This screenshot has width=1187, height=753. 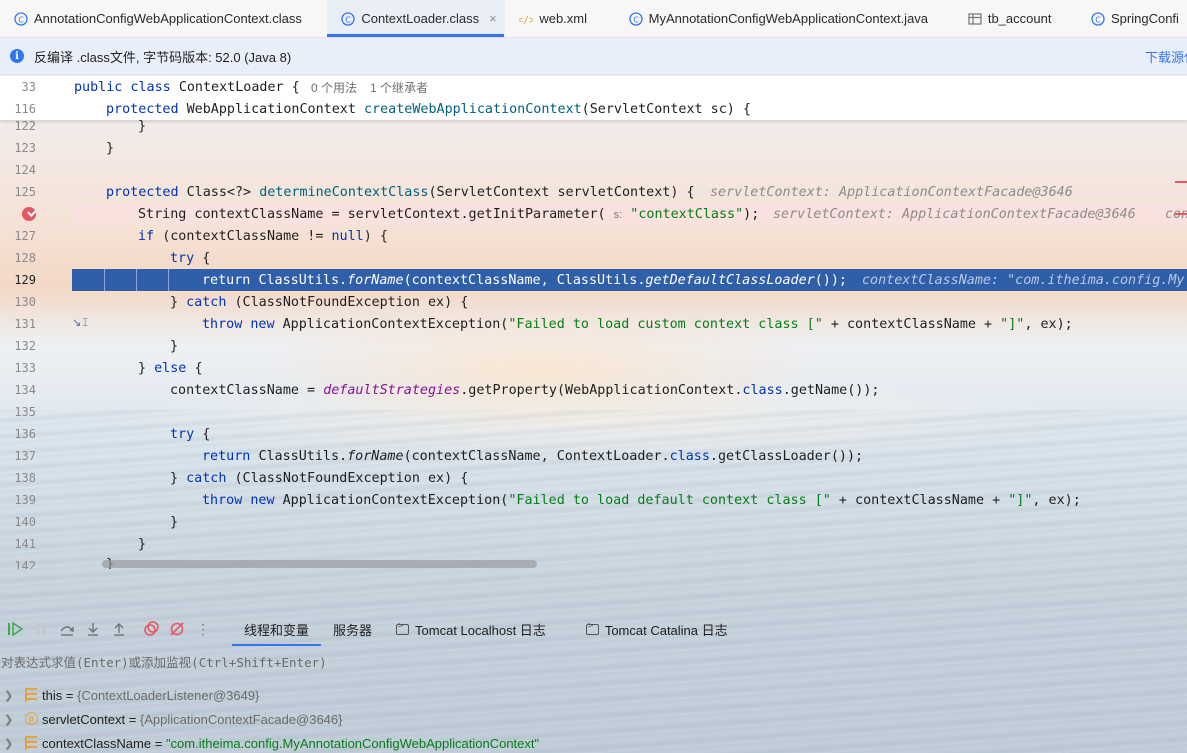 What do you see at coordinates (25, 544) in the screenshot?
I see `line-number: 141` at bounding box center [25, 544].